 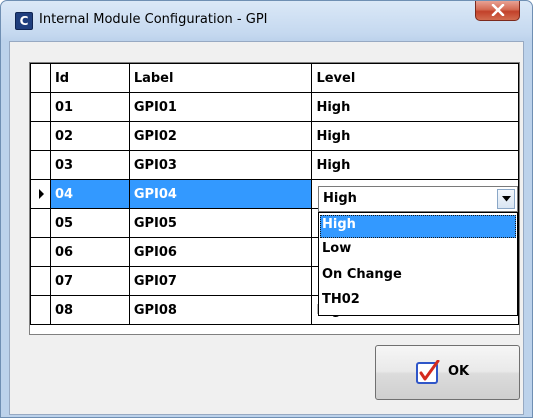 I want to click on table-row: 01 GPI01 High, so click(x=274, y=107).